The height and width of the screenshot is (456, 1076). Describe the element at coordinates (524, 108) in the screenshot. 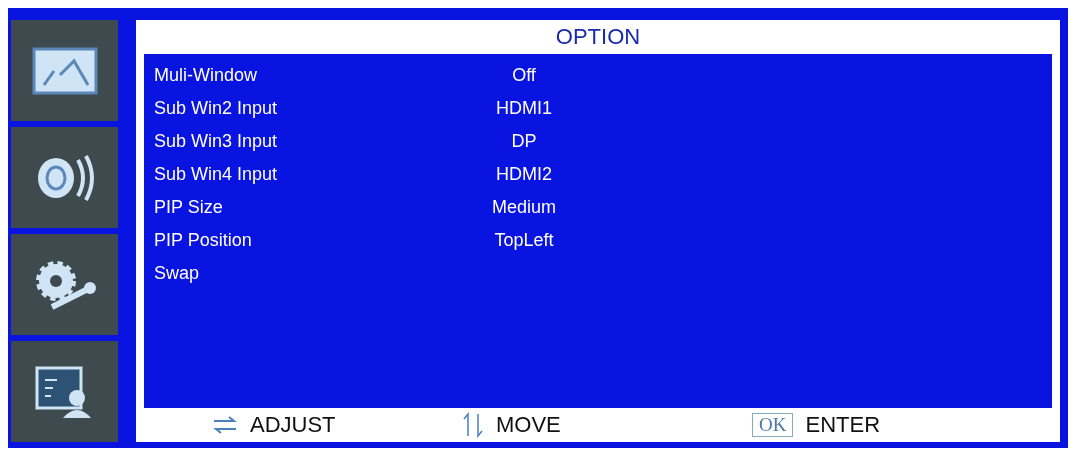

I see `option-value: HDMI1` at that location.